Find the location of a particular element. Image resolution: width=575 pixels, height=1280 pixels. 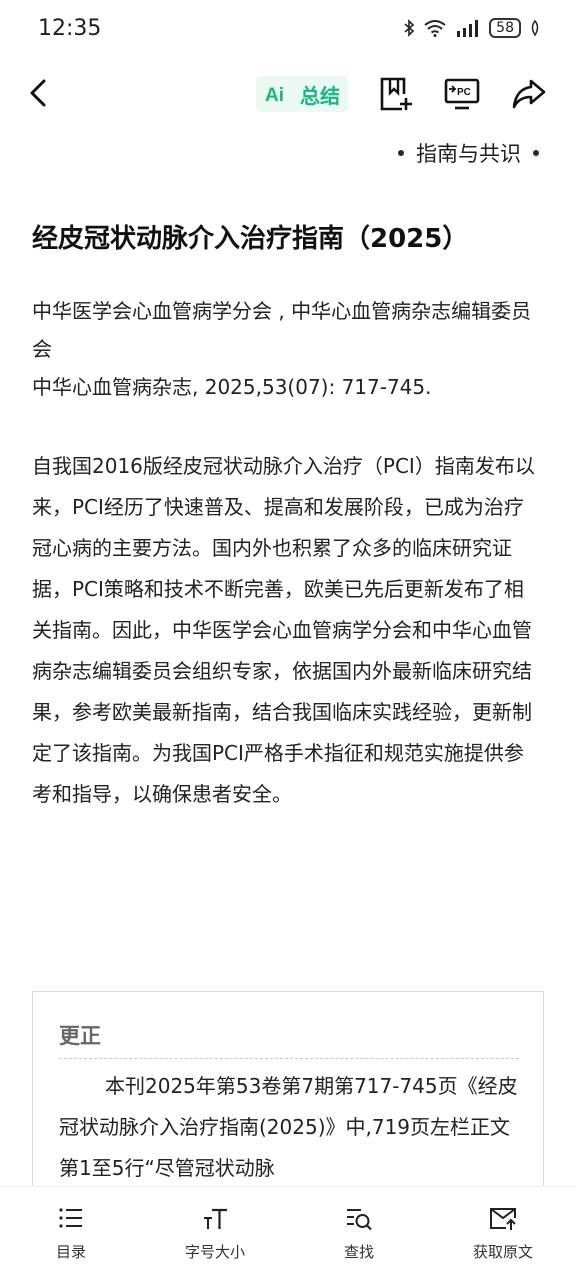

find-in-page-icon is located at coordinates (359, 1220).